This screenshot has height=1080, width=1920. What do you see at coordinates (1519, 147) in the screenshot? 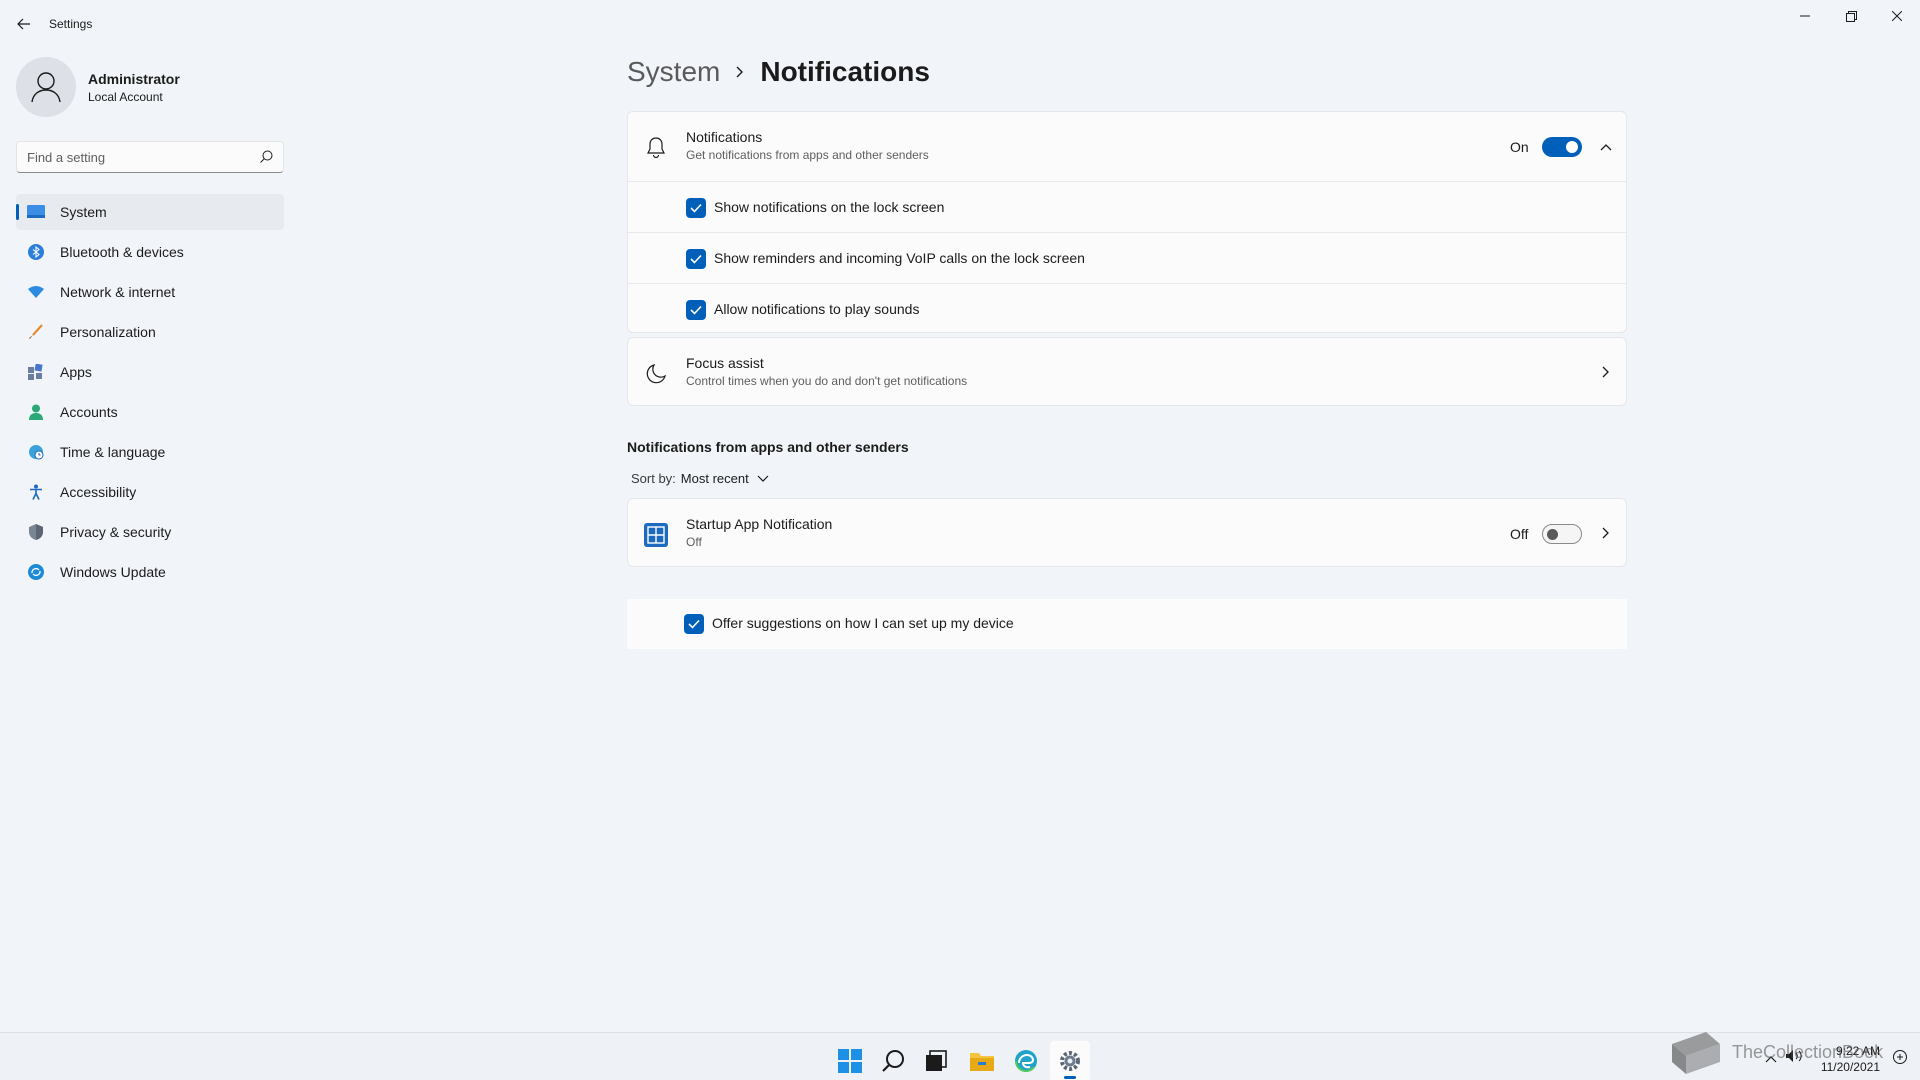
I see `notifications-toggle-state: On` at bounding box center [1519, 147].